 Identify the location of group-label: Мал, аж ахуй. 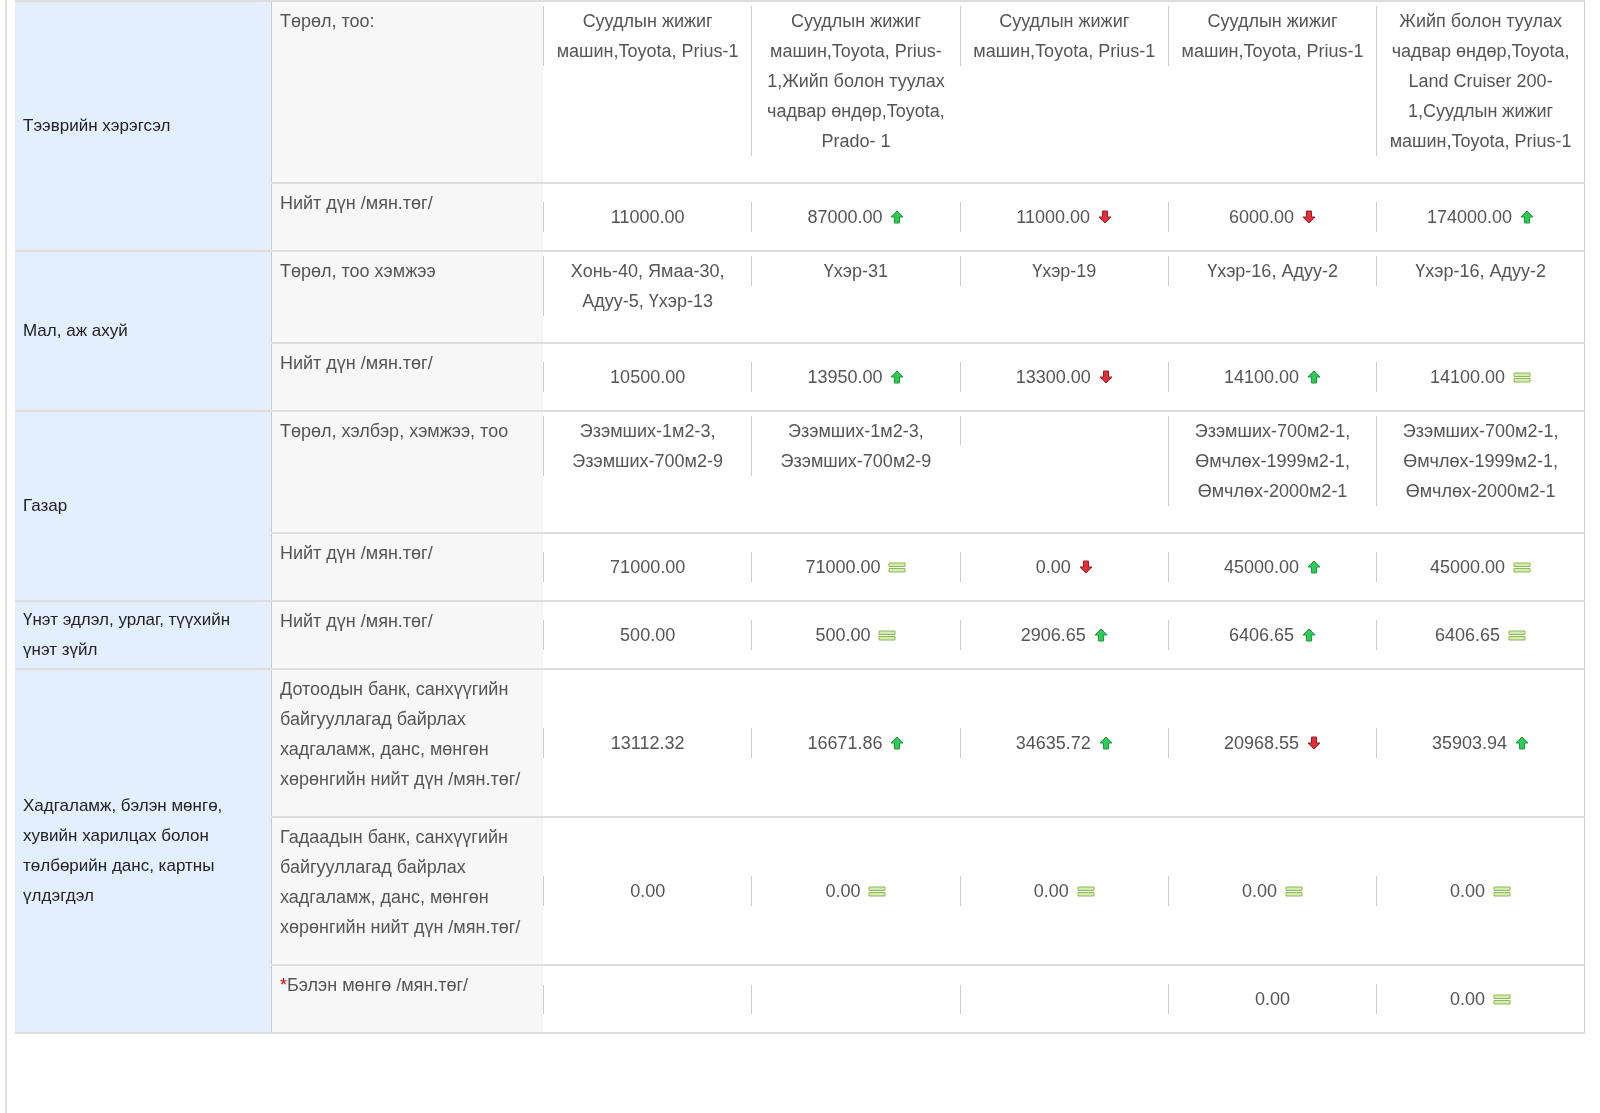
(75, 330).